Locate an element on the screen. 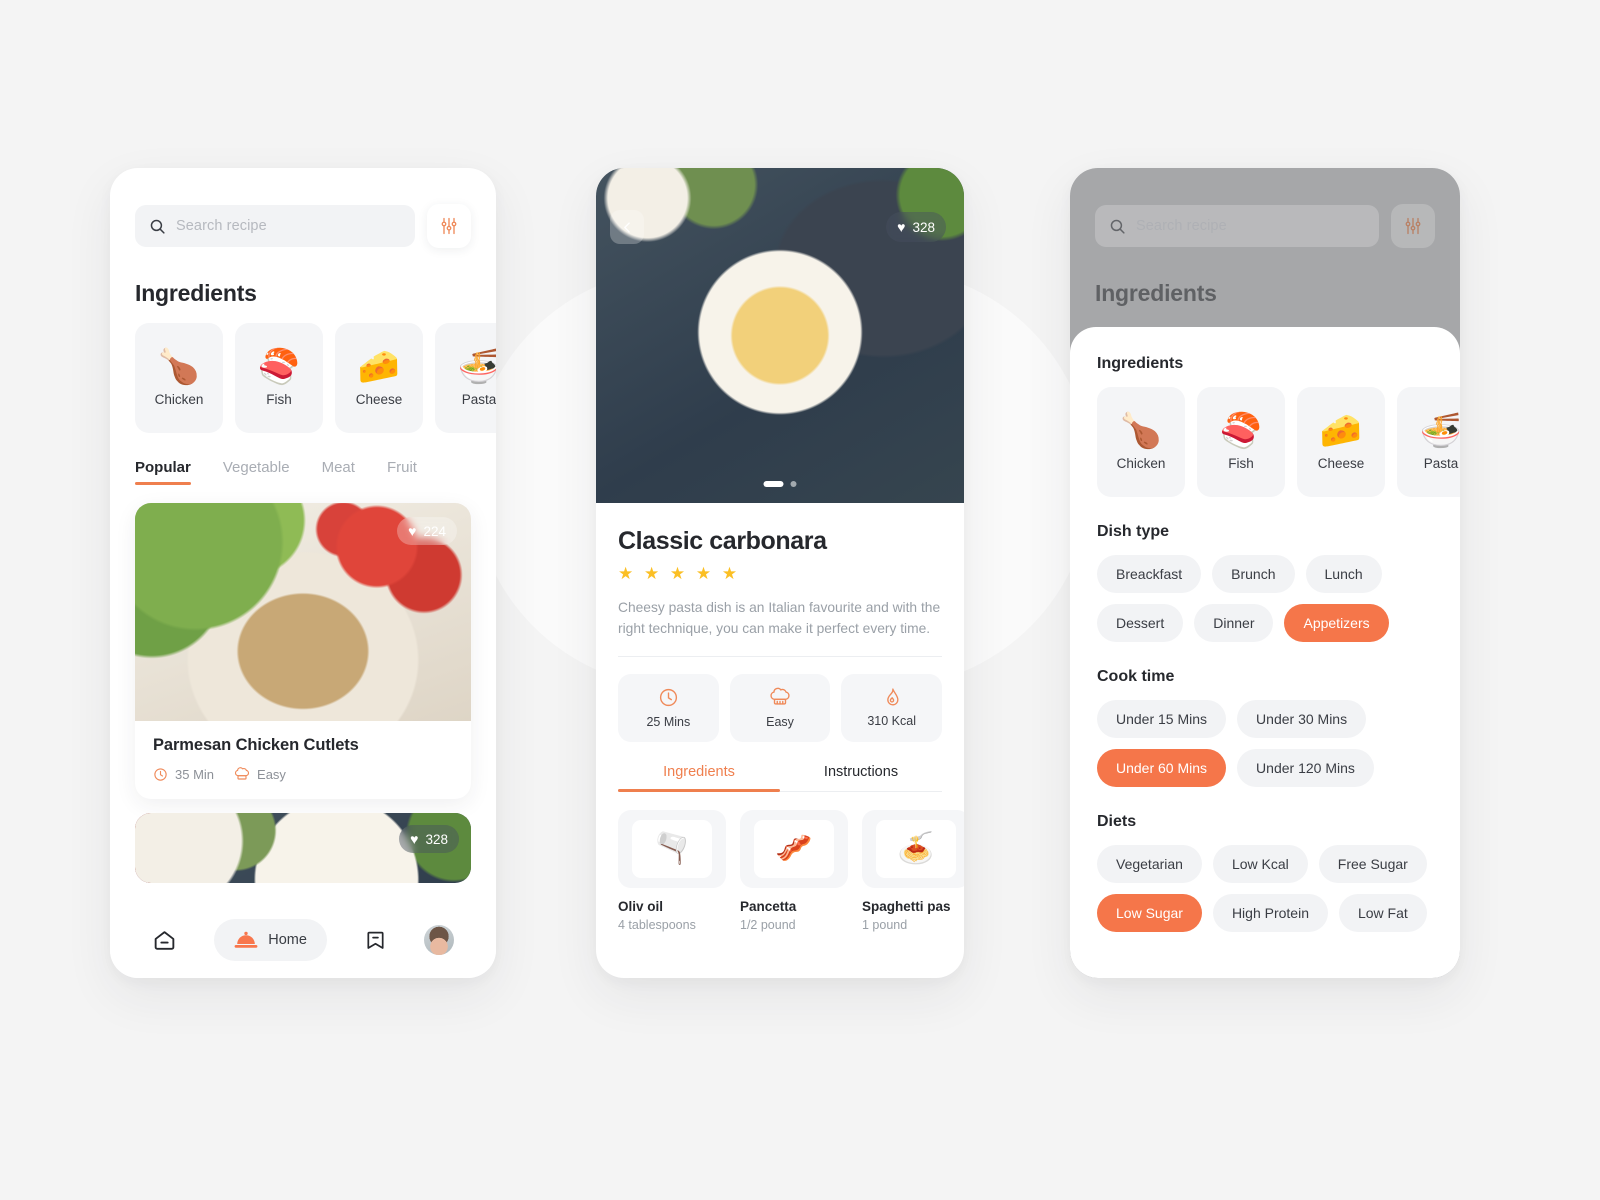 Image resolution: width=1600 pixels, height=1200 pixels. cook-time-heading: Cook time is located at coordinates (1136, 676).